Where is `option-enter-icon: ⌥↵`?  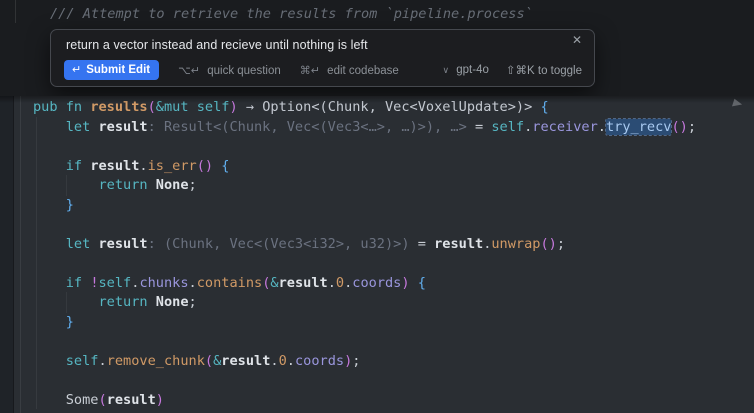 option-enter-icon: ⌥↵ is located at coordinates (189, 70).